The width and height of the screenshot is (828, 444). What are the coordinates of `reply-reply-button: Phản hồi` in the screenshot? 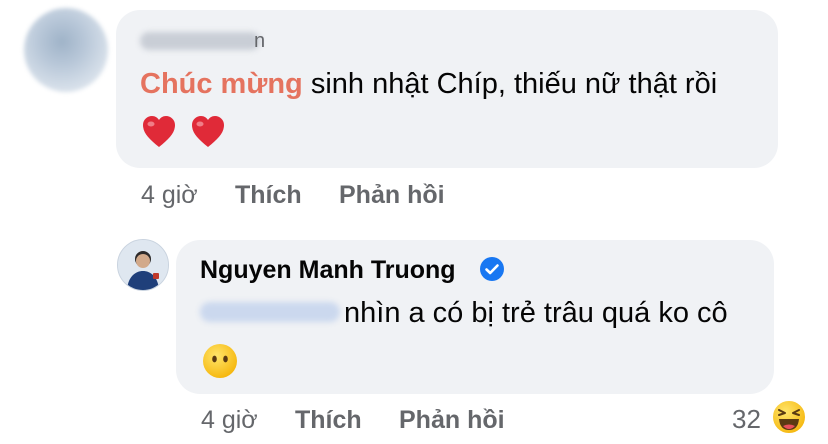 It's located at (452, 420).